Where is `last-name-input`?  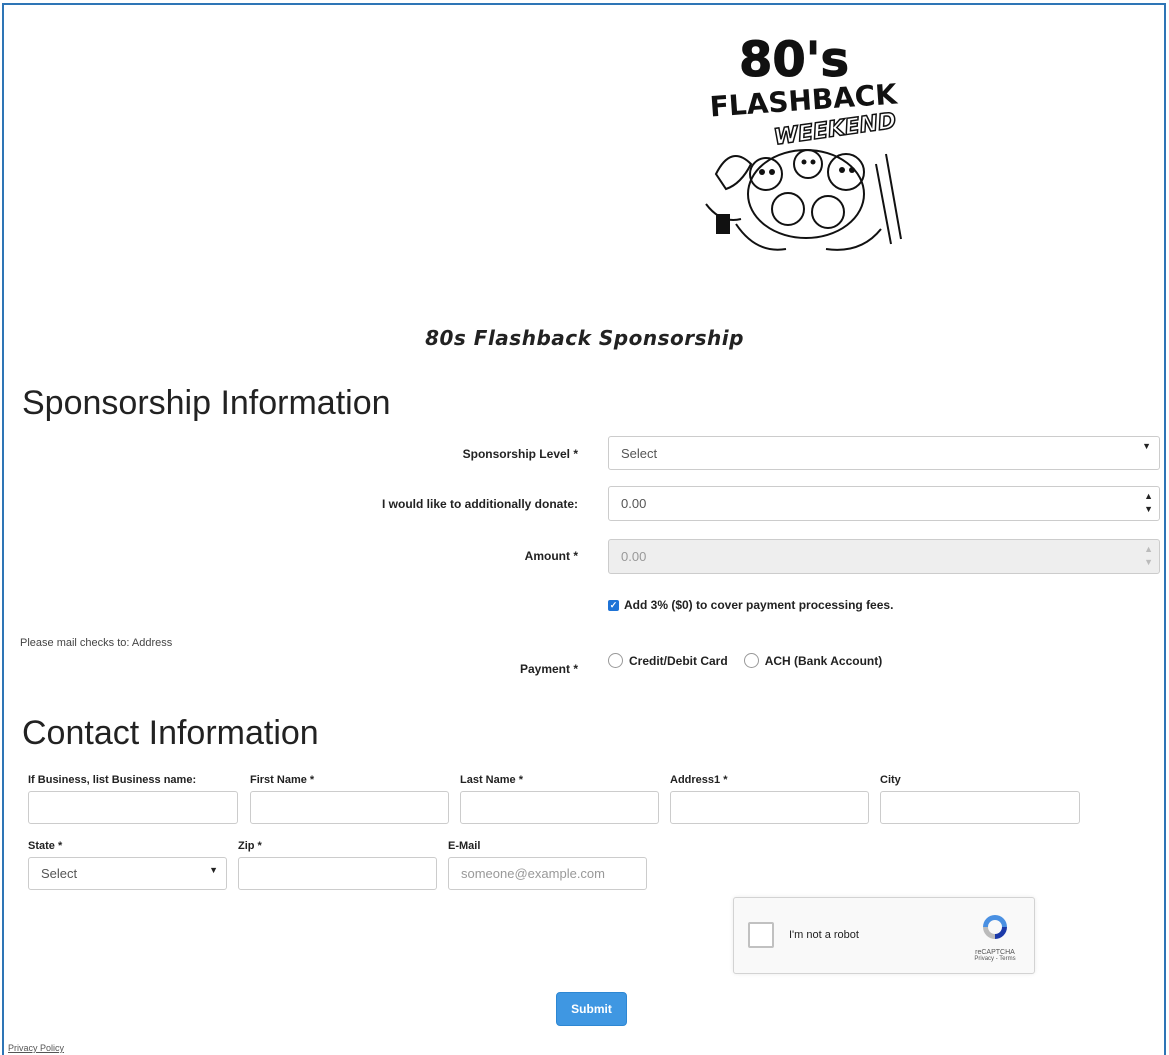
last-name-input is located at coordinates (559, 807).